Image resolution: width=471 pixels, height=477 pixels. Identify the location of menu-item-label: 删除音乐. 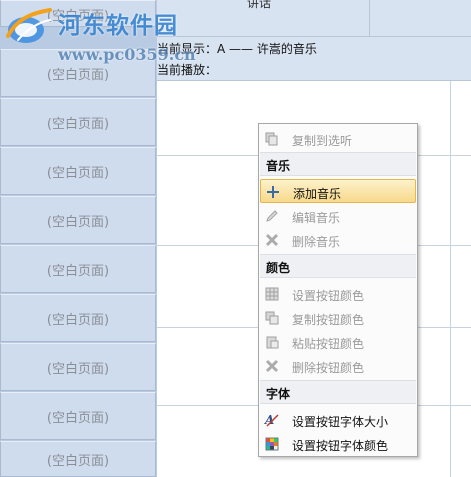
(316, 242).